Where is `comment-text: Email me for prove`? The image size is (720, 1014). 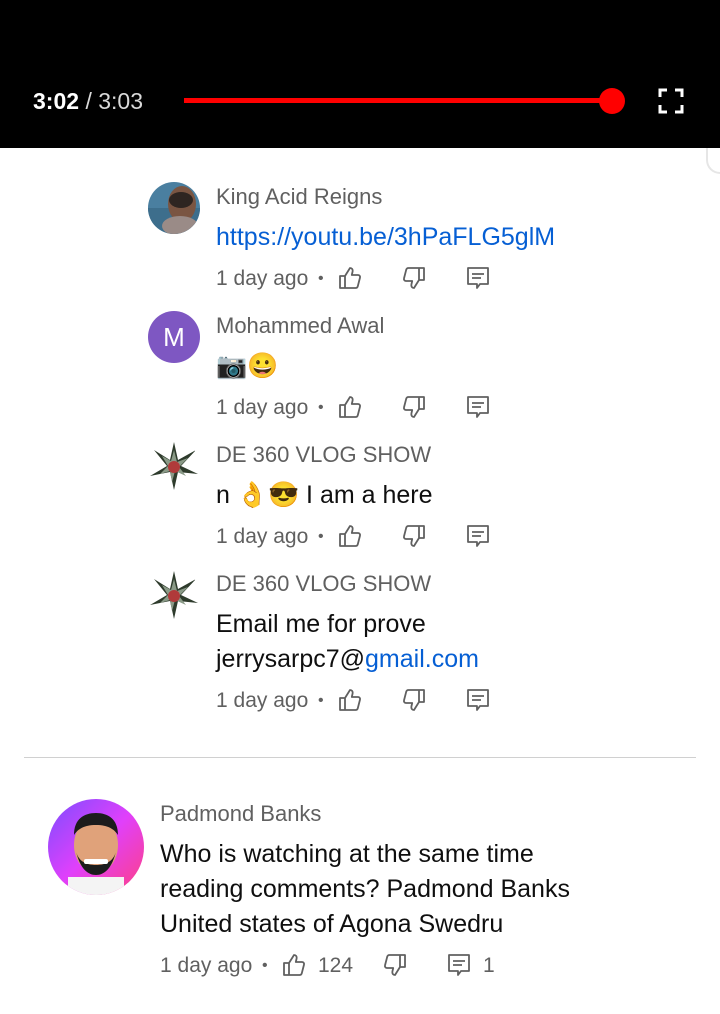 comment-text: Email me for prove is located at coordinates (321, 624).